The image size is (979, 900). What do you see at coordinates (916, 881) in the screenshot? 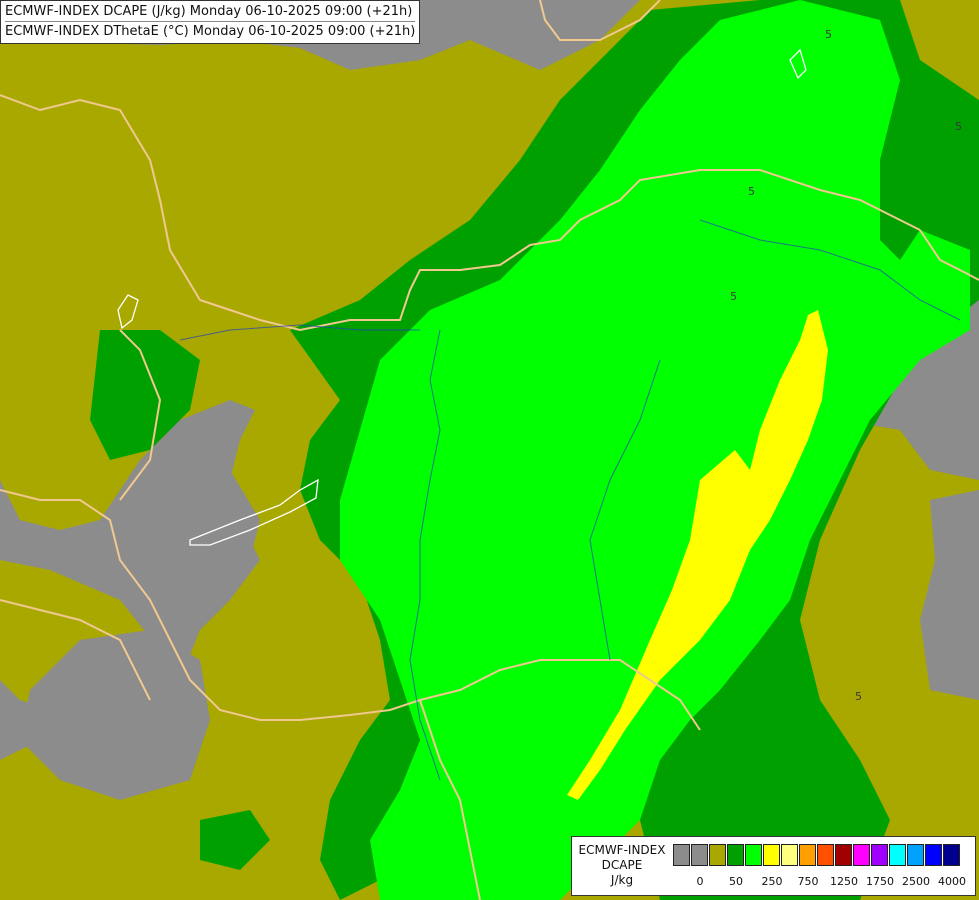
I see `legend-tick-label: 2500` at bounding box center [916, 881].